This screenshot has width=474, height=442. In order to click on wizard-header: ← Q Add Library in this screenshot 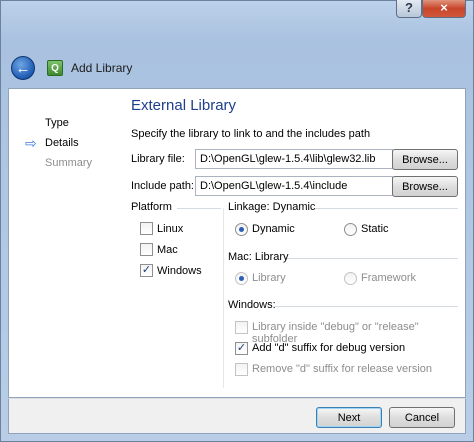, I will do `click(237, 68)`.